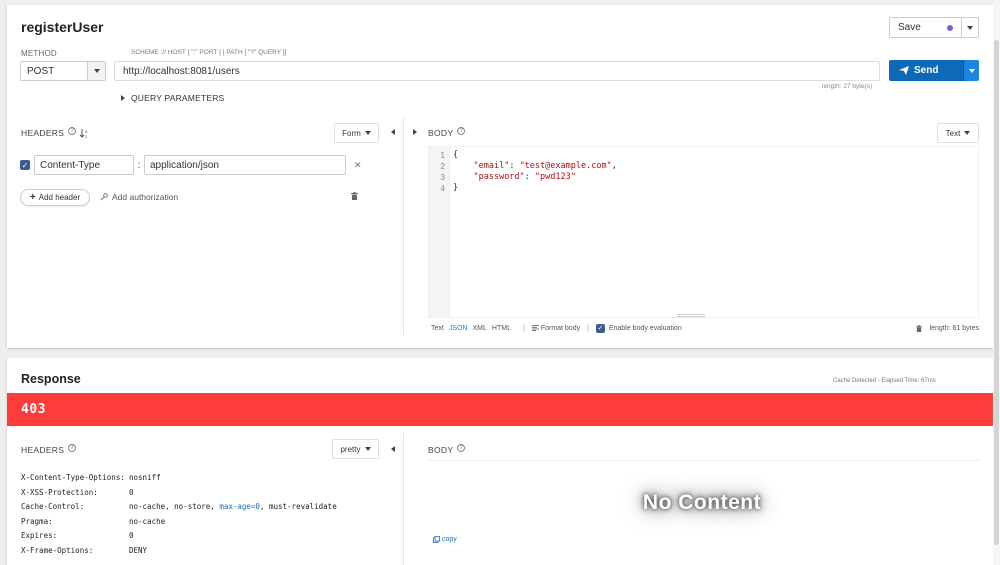  I want to click on header-name-input: Content-Type, so click(84, 165).